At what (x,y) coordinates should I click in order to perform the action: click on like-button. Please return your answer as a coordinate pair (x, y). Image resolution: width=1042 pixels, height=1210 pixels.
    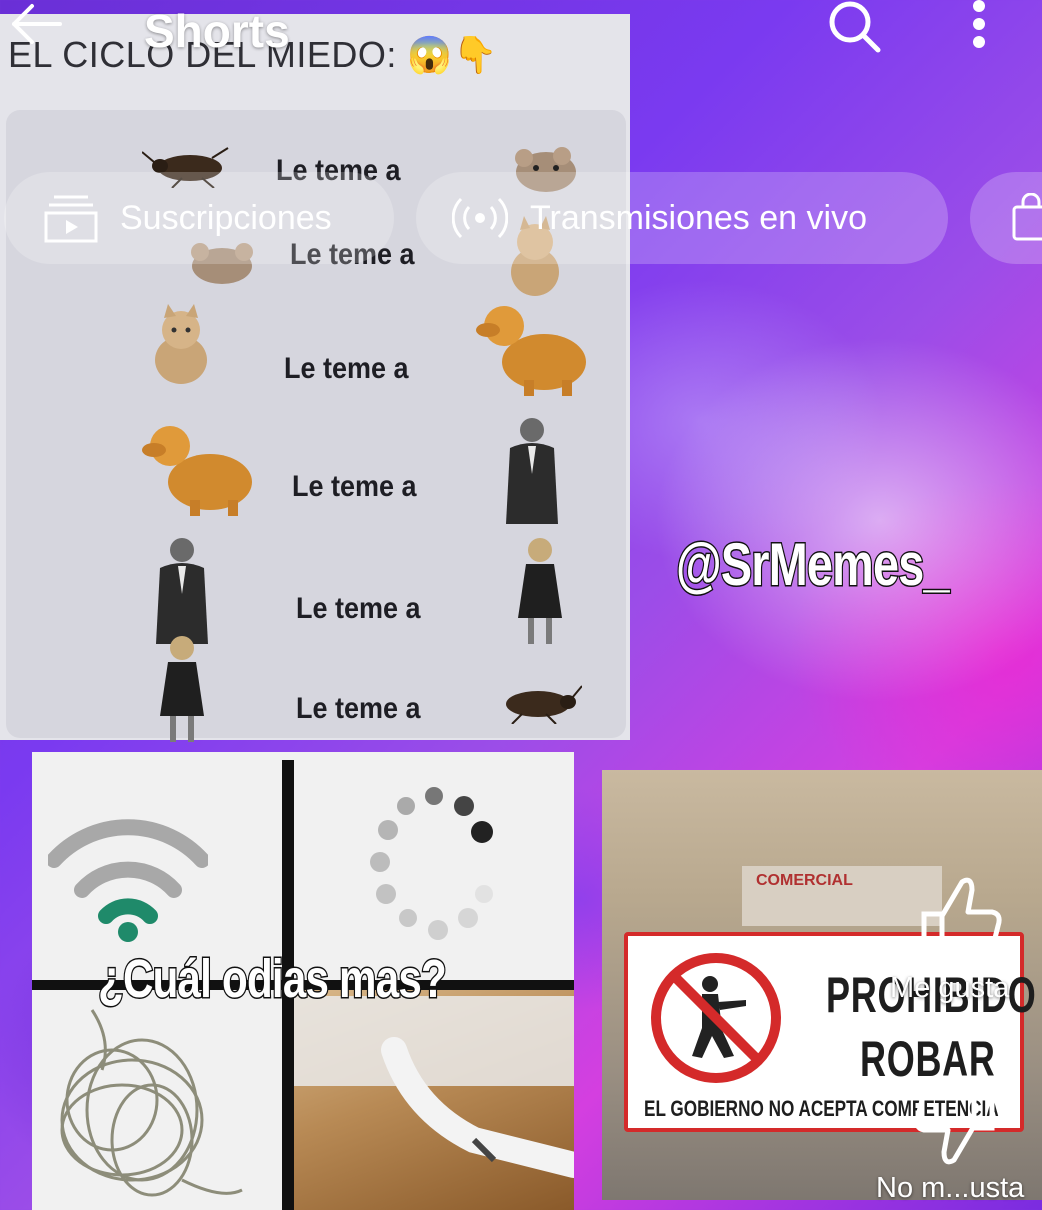
    Looking at the image, I should click on (961, 922).